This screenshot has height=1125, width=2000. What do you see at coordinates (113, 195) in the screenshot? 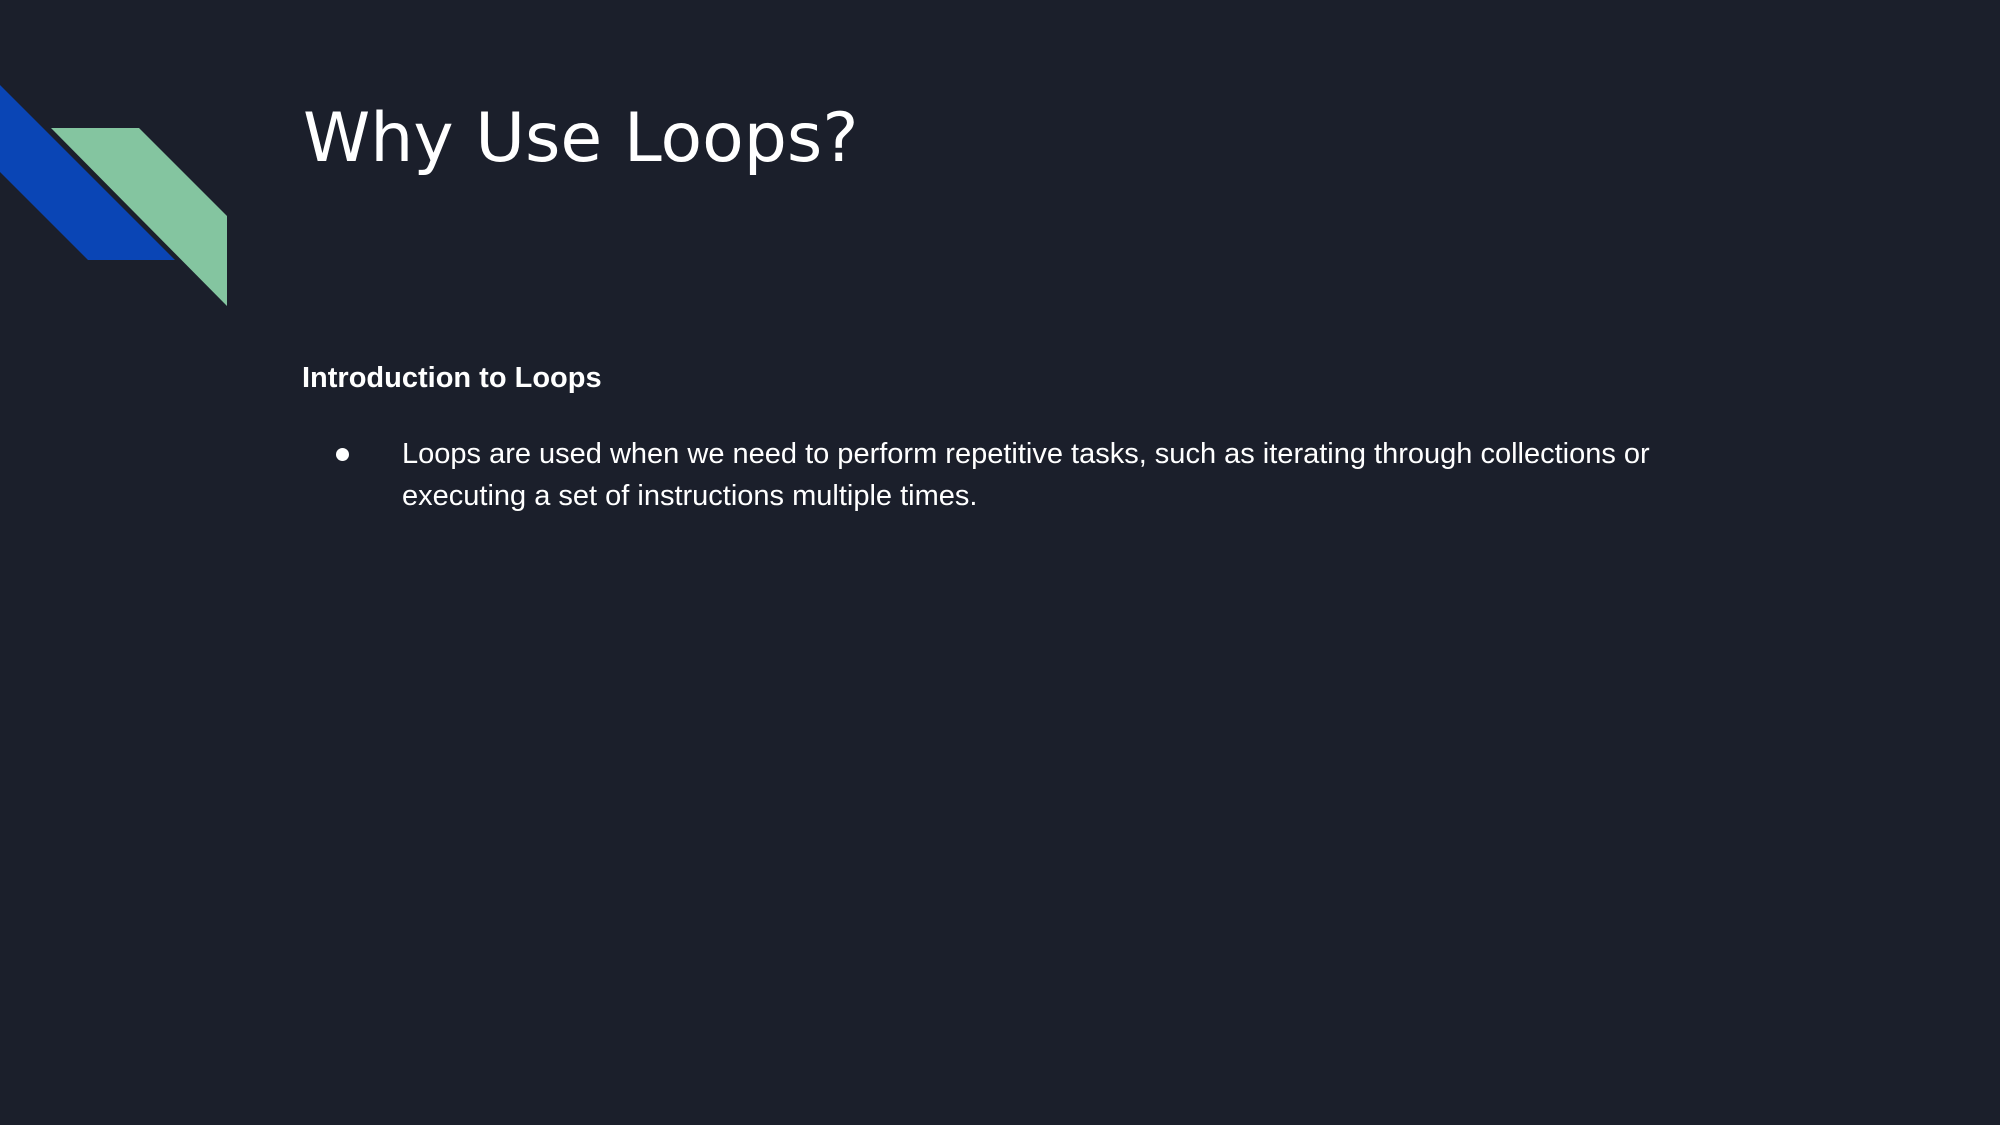
I see `corner-decoration` at bounding box center [113, 195].